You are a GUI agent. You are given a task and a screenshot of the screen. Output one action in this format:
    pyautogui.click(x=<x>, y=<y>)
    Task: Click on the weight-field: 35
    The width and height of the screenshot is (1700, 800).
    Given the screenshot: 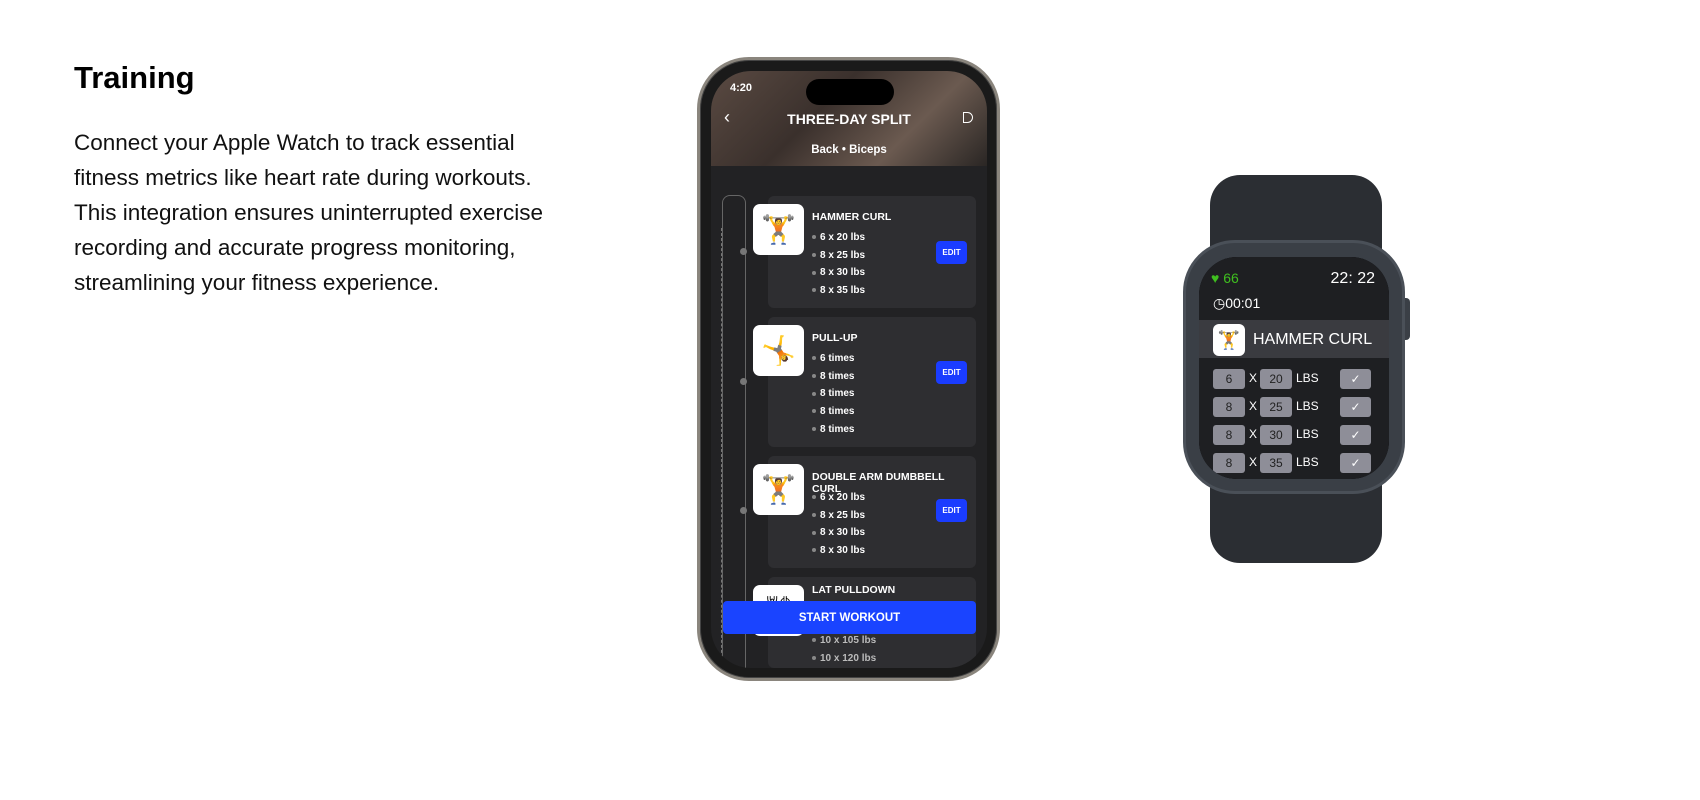 What is the action you would take?
    pyautogui.click(x=1276, y=463)
    